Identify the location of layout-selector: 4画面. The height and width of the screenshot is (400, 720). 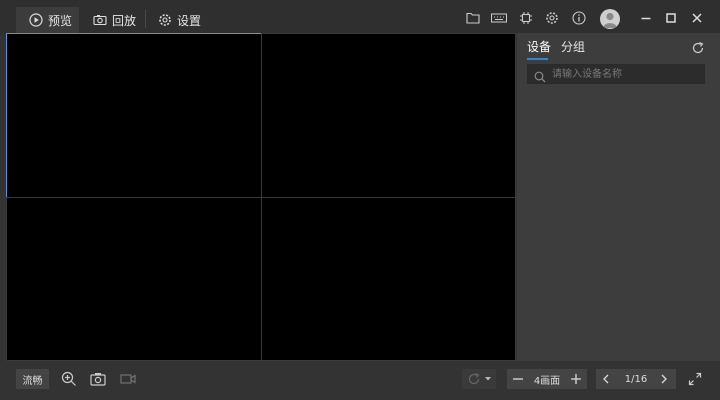
(547, 379).